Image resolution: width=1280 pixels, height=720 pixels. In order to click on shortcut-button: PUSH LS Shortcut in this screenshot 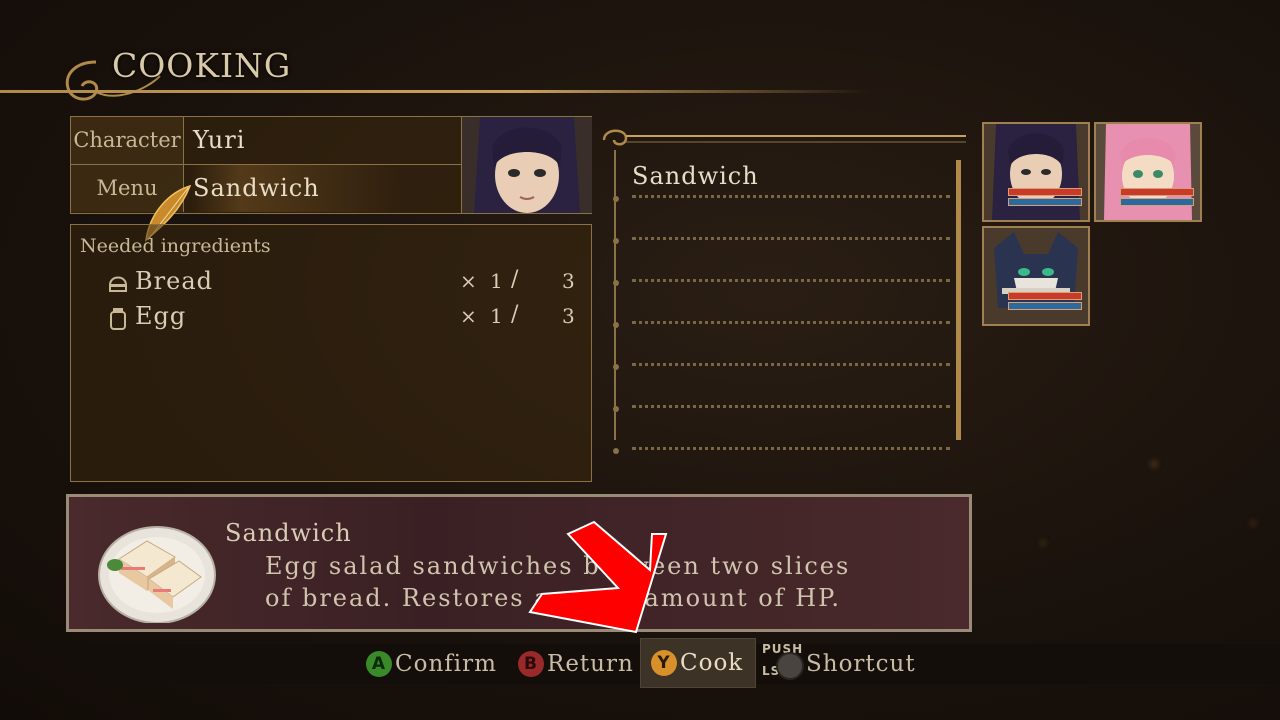, I will do `click(839, 663)`.